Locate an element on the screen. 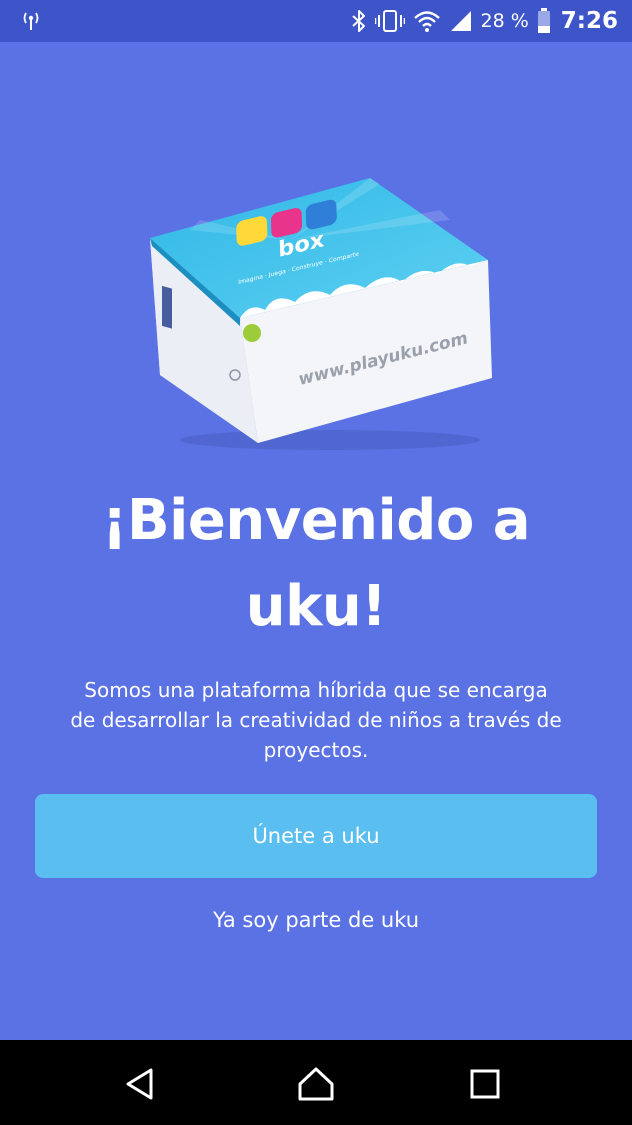  navigation-bar is located at coordinates (316, 1082).